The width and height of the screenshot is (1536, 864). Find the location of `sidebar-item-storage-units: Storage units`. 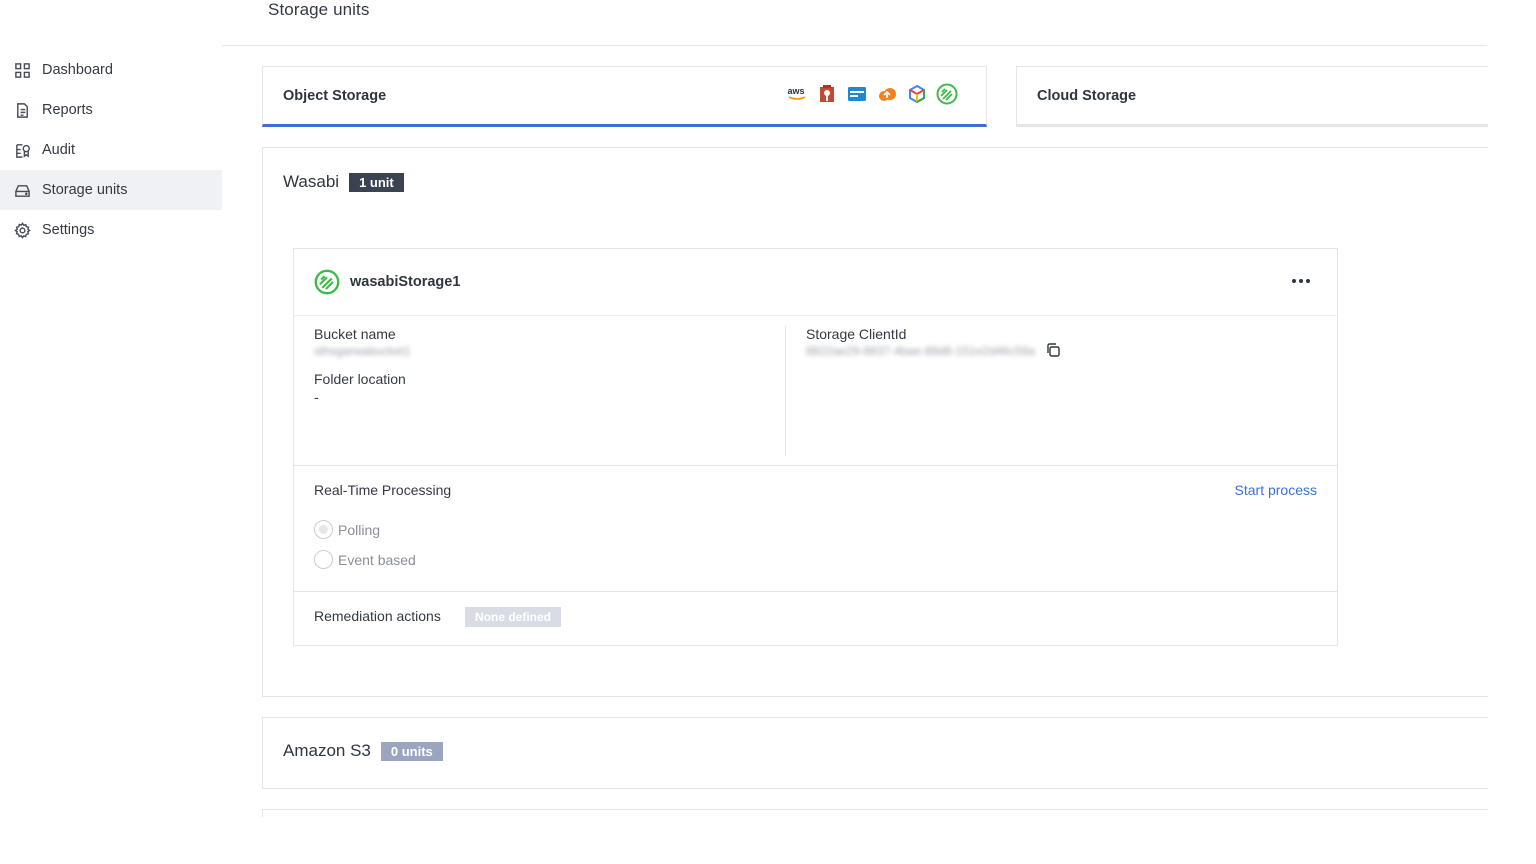

sidebar-item-storage-units: Storage units is located at coordinates (111, 190).